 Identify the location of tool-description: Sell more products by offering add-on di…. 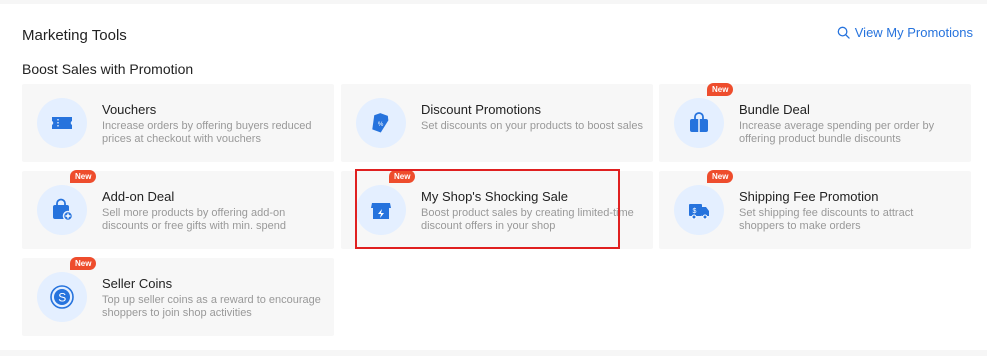
(194, 219).